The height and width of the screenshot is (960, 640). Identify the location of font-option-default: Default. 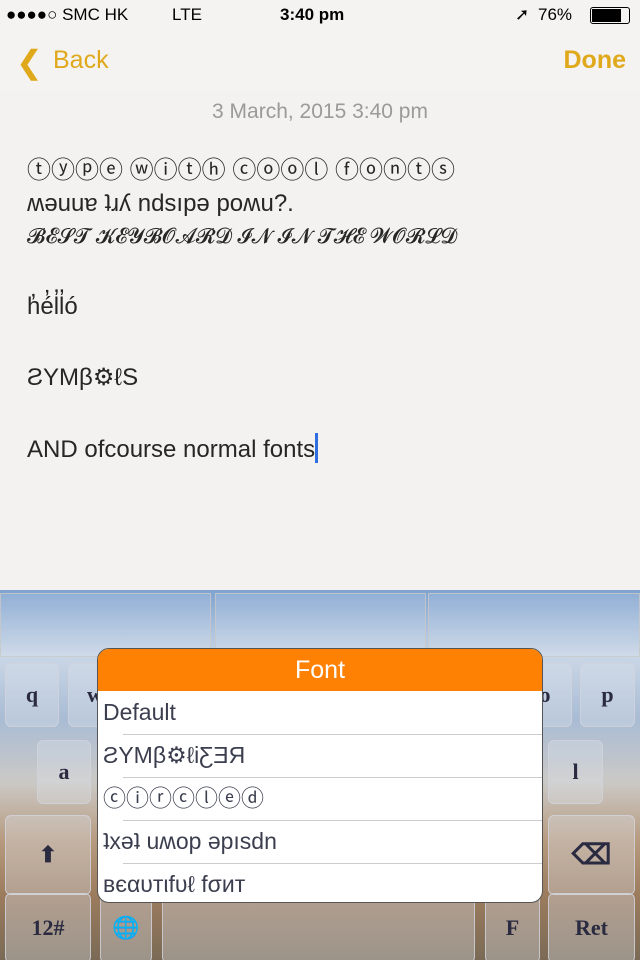
(320, 712).